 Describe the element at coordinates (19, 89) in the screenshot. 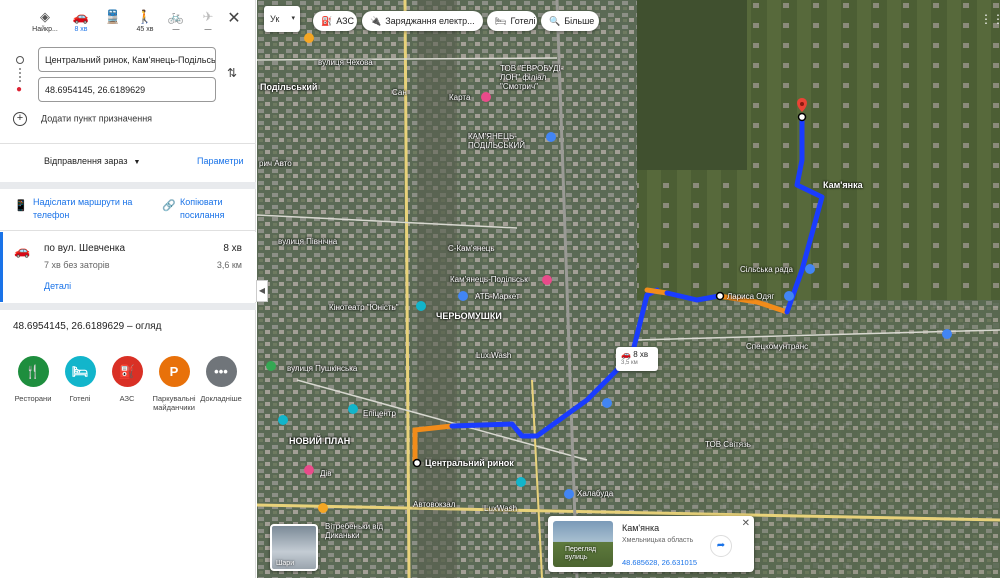

I see `destination-pin-icon: ●` at that location.